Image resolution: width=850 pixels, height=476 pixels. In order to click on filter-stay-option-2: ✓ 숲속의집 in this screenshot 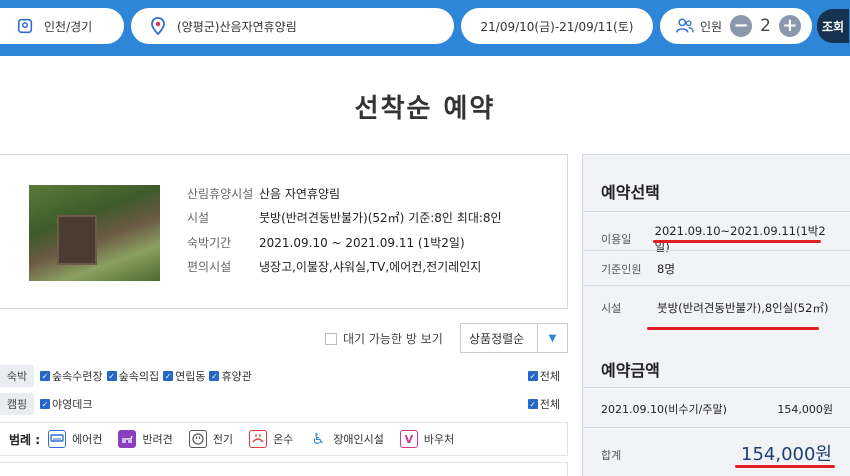, I will do `click(132, 376)`.